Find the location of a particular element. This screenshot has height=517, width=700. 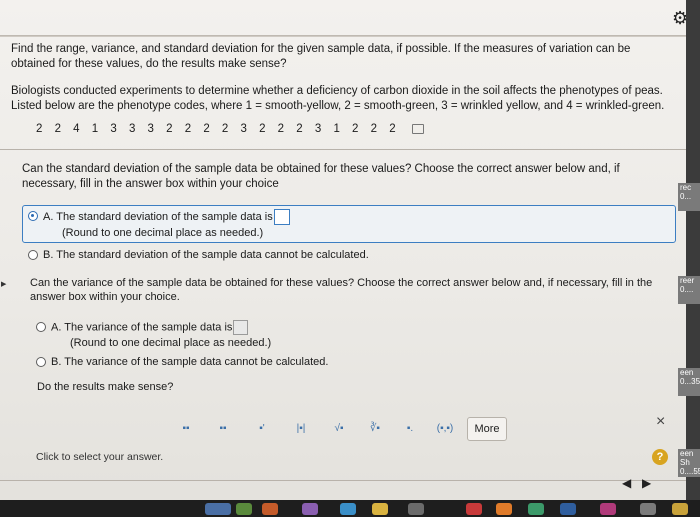

square-root-button: √▪ is located at coordinates (339, 429).